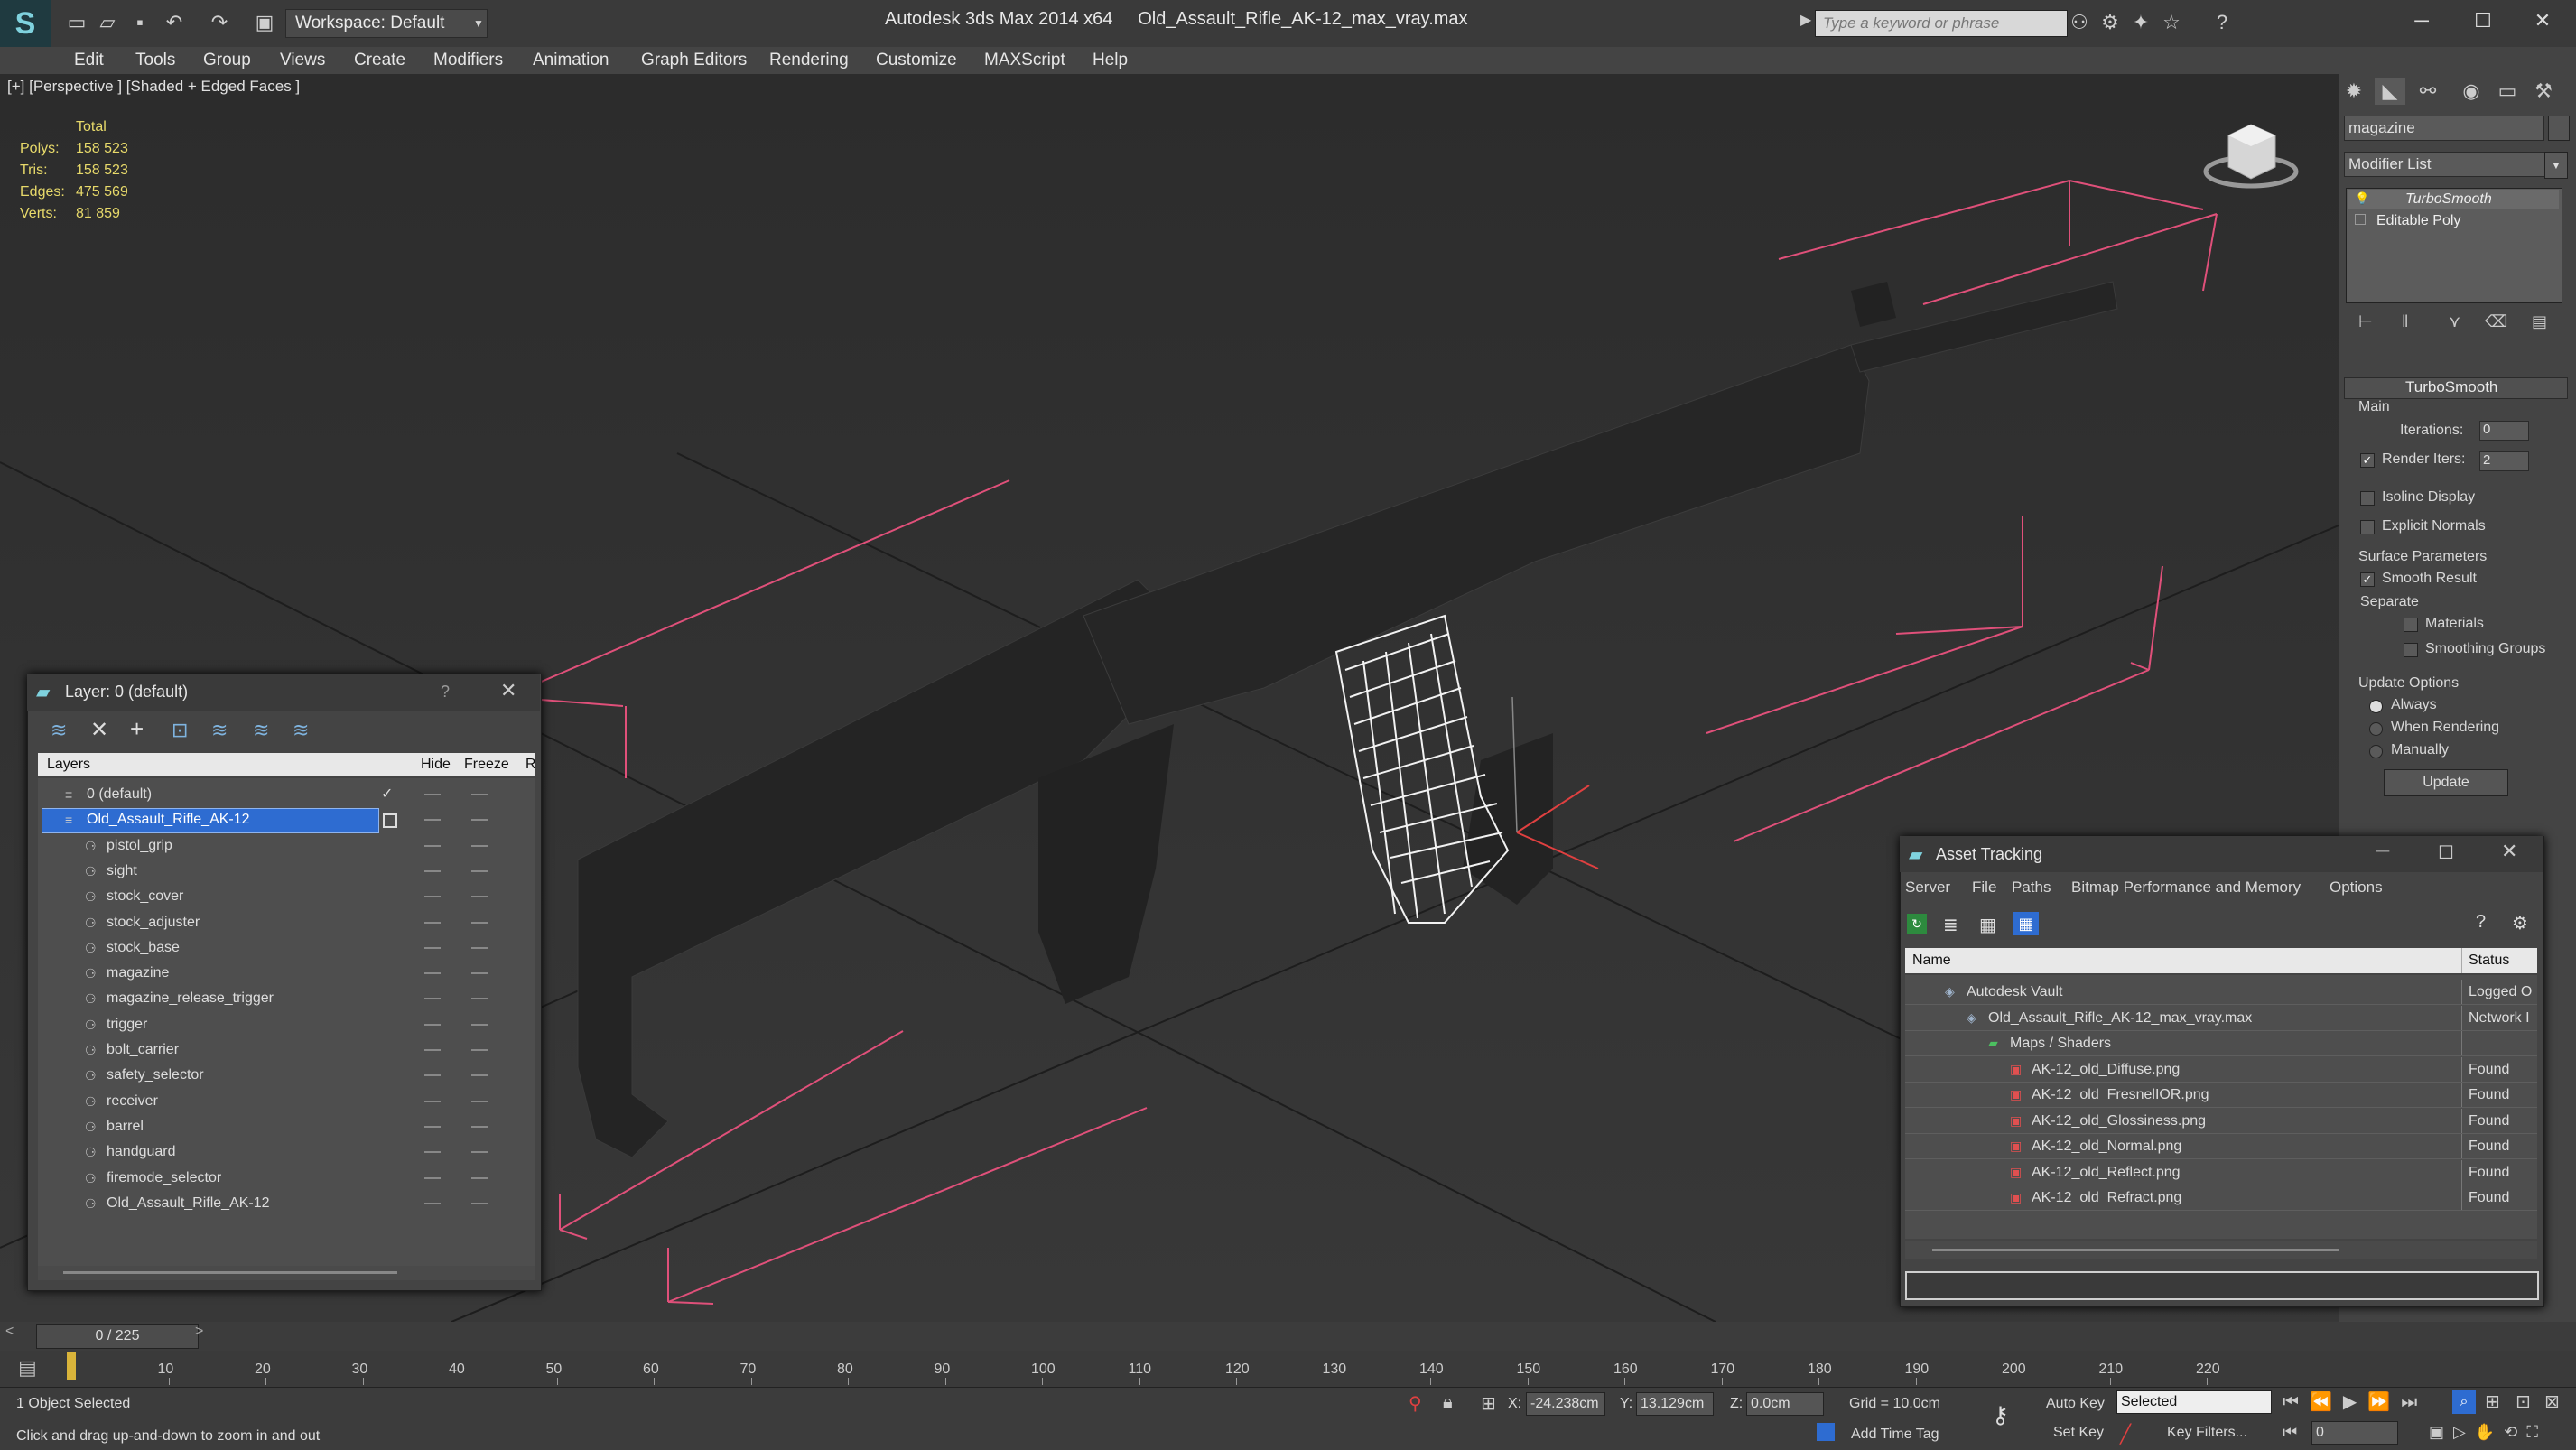 This screenshot has height=1450, width=2576. What do you see at coordinates (530, 765) in the screenshot?
I see `column-render: R` at bounding box center [530, 765].